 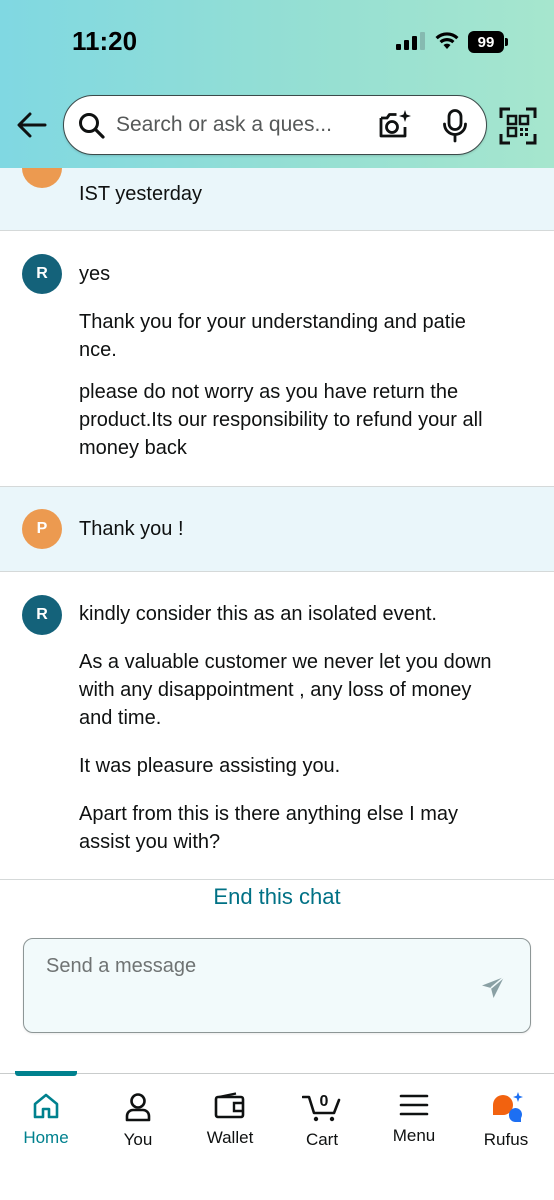 I want to click on battery-level: 99, so click(x=486, y=42).